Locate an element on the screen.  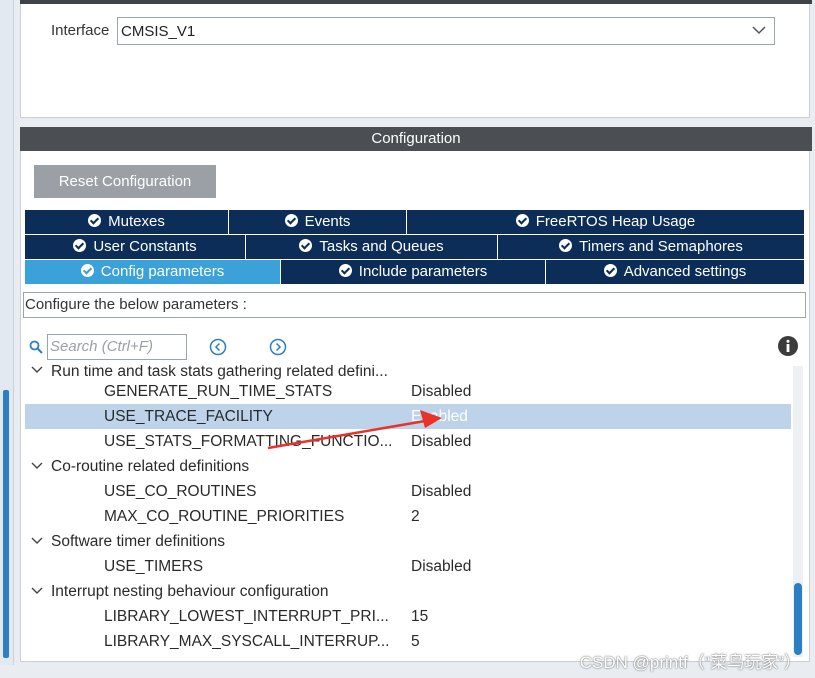
param-value: 2 is located at coordinates (415, 516).